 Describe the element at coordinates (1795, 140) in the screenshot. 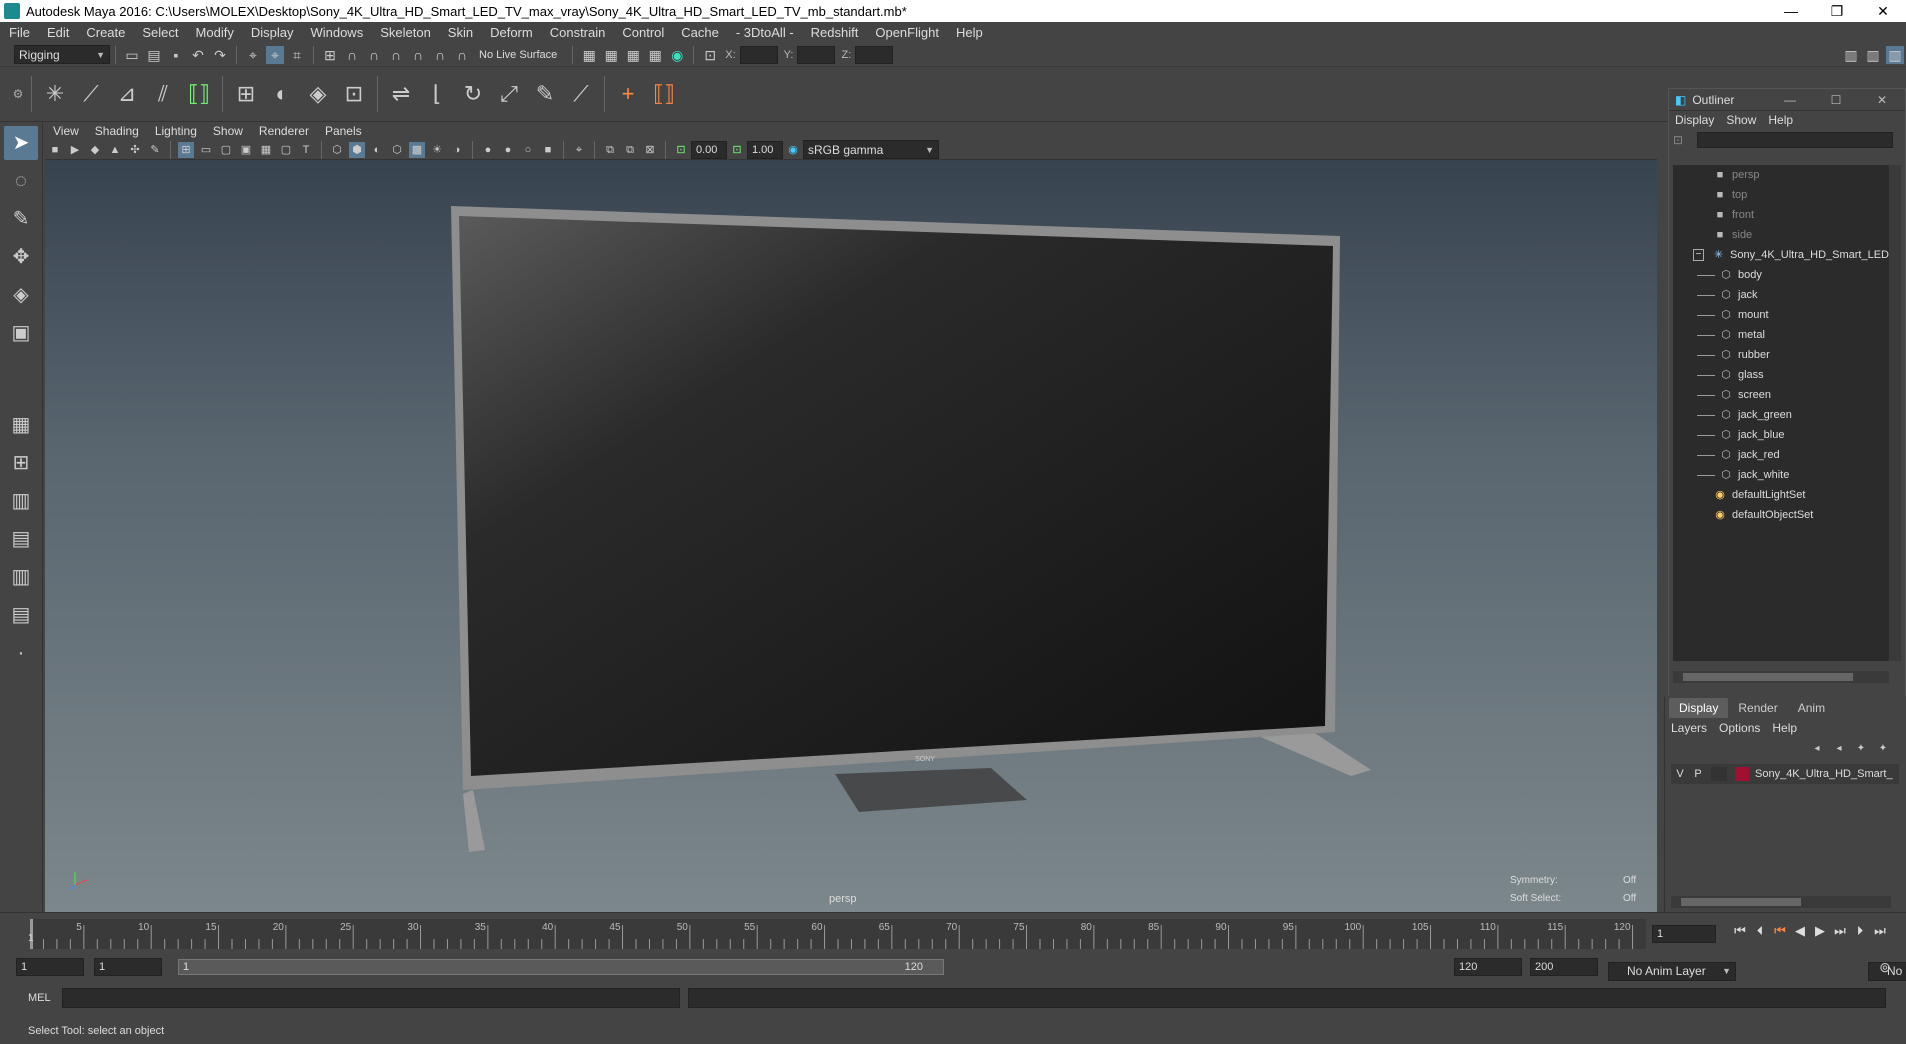

I see `outliner-search-input` at that location.